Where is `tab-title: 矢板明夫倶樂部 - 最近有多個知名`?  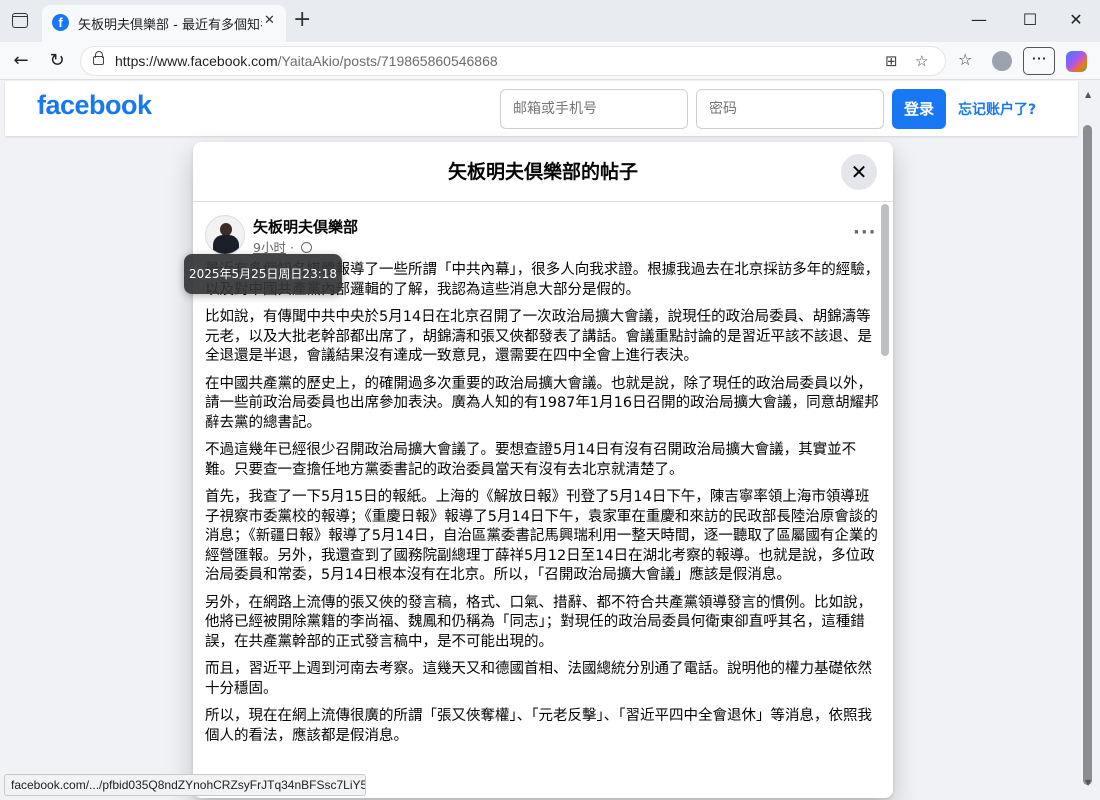 tab-title: 矢板明夫倶樂部 - 最近有多個知名 is located at coordinates (170, 25).